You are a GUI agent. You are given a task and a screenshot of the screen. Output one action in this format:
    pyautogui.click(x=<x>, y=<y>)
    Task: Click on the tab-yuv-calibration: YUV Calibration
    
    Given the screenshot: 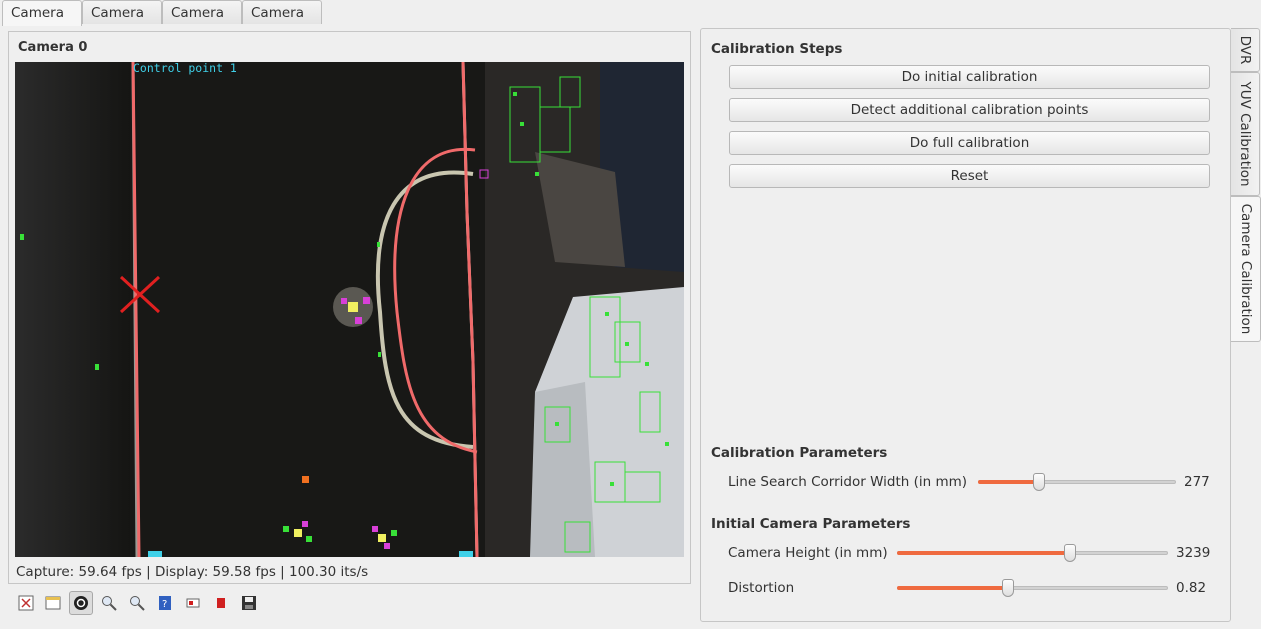 What is the action you would take?
    pyautogui.click(x=1245, y=134)
    